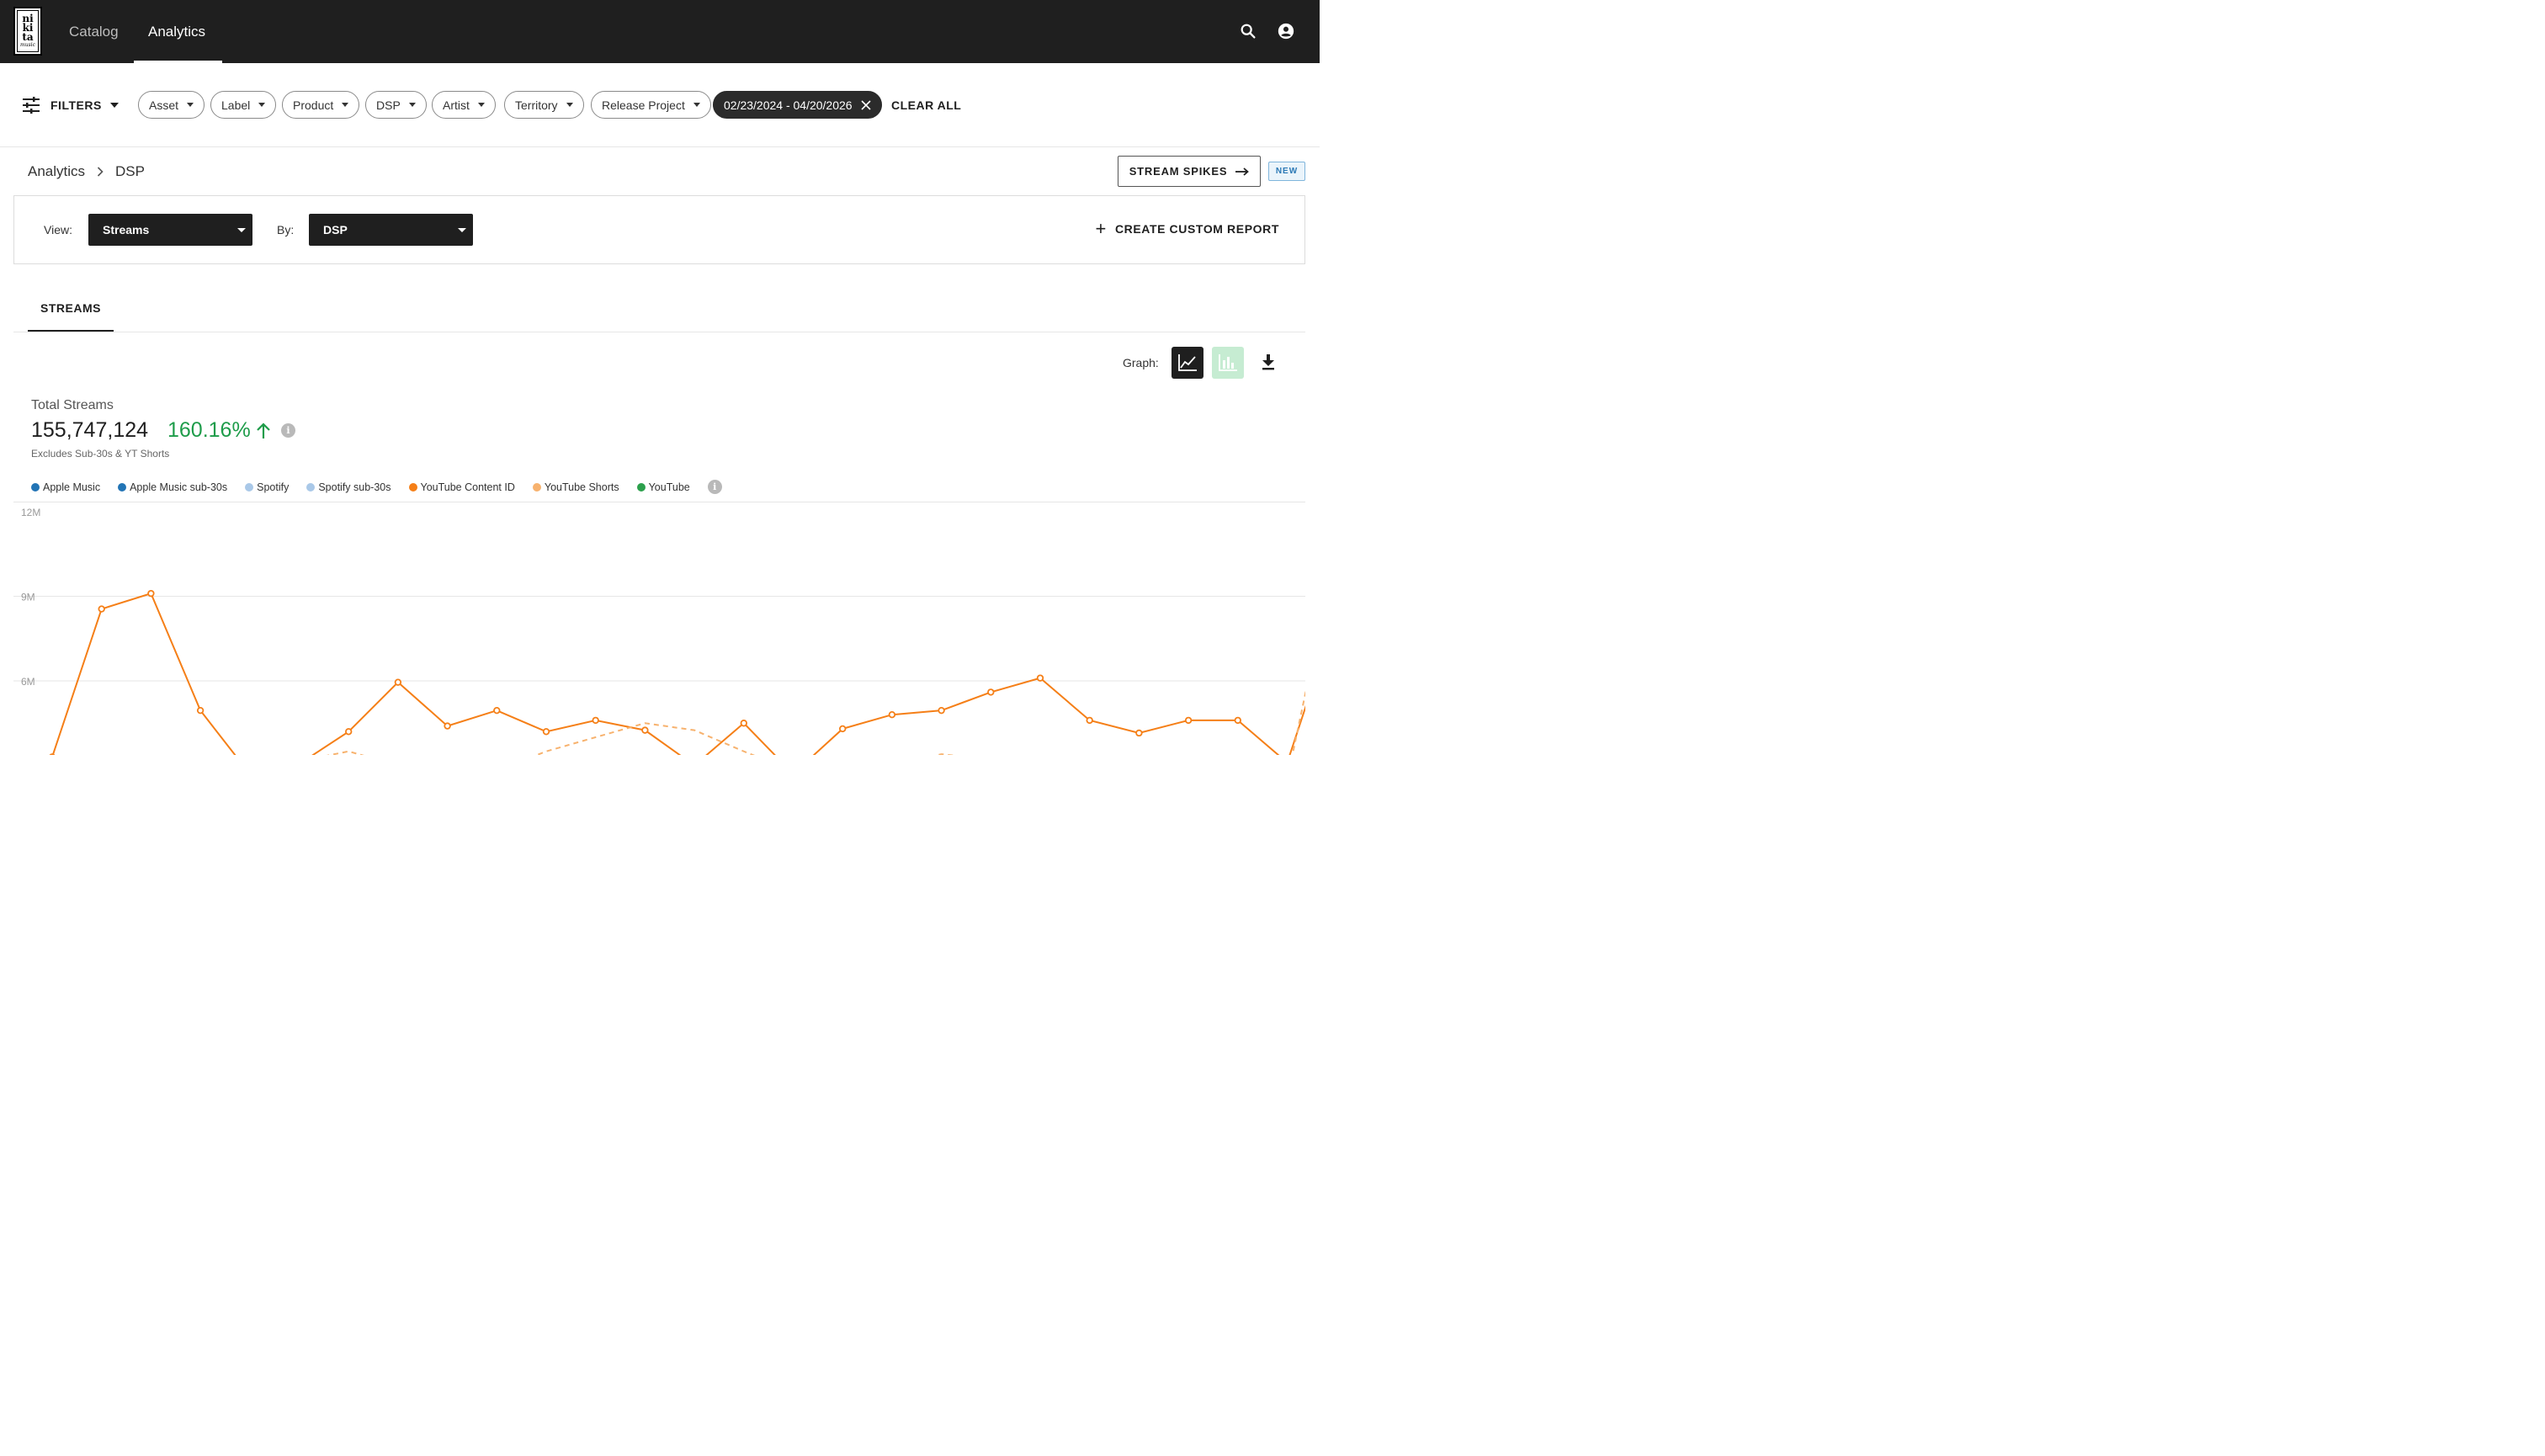 This screenshot has height=1456, width=2545. Describe the element at coordinates (286, 229) in the screenshot. I see `by-label: By:` at that location.